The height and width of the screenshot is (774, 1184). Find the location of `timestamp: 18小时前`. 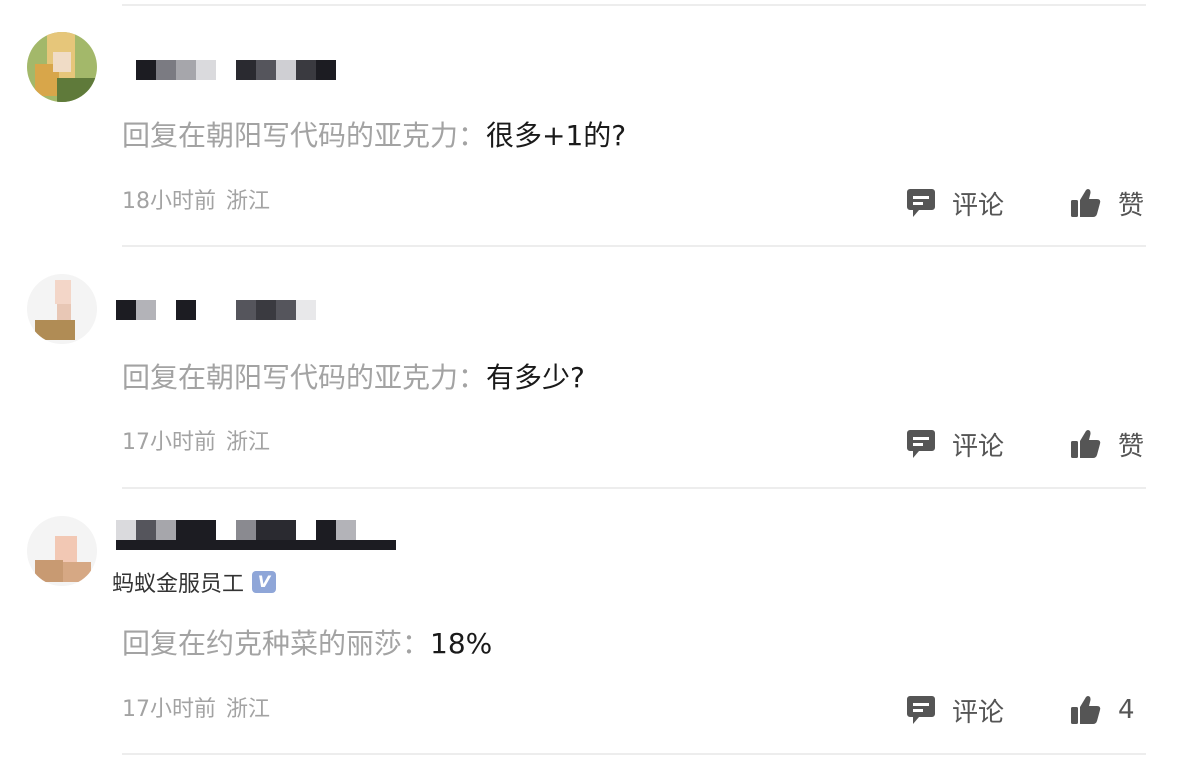

timestamp: 18小时前 is located at coordinates (169, 201).